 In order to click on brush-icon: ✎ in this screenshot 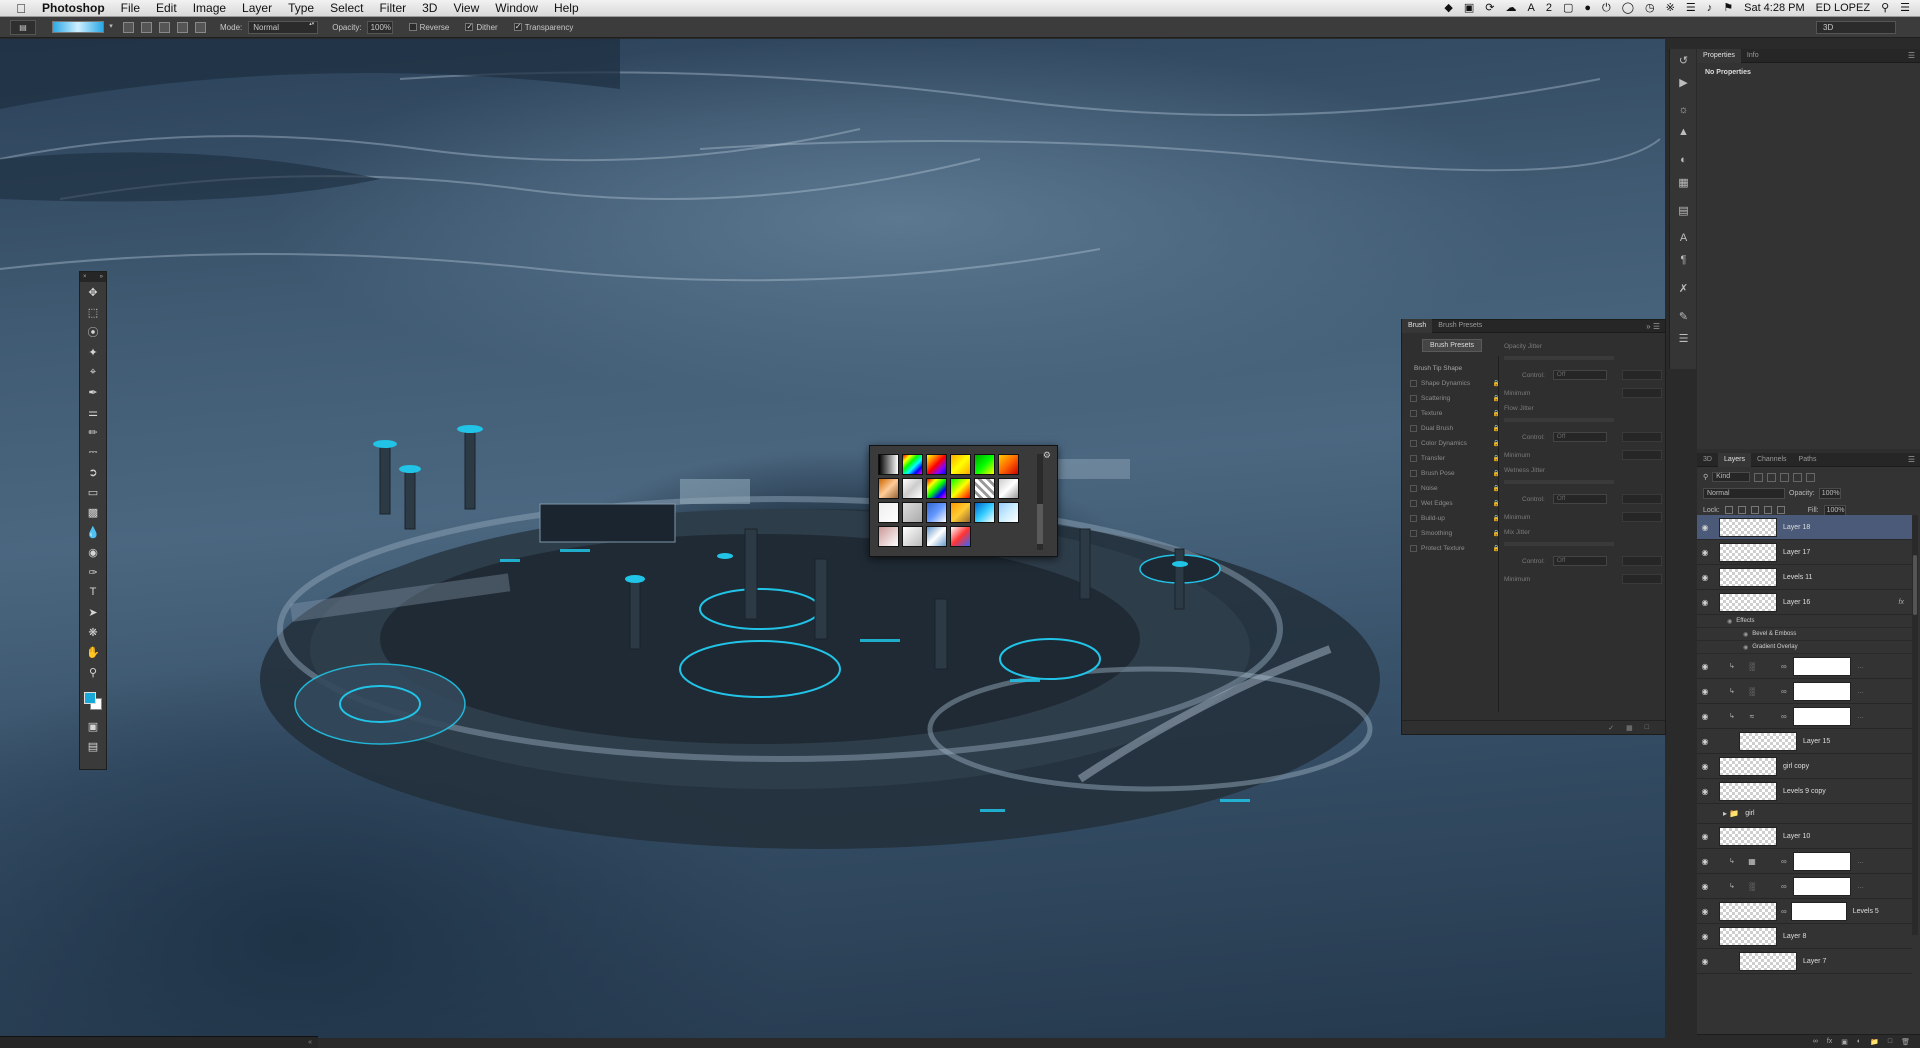, I will do `click(1683, 316)`.